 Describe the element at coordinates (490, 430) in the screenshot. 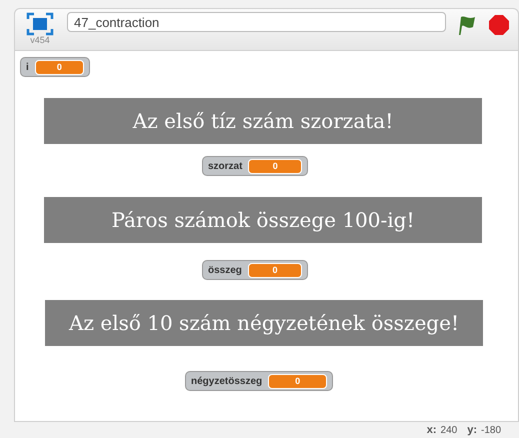

I see `y-coordinate: -180` at that location.